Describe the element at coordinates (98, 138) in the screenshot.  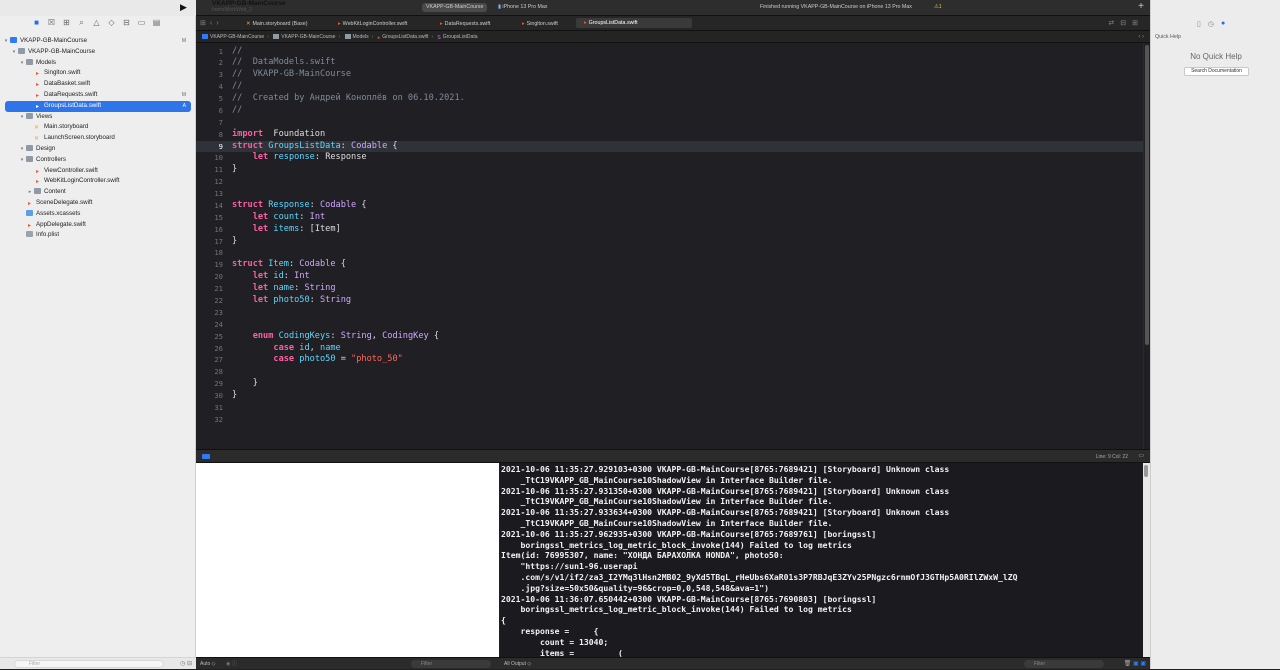
I see `navigator-item: ✕ LaunchScreen.storyboard` at that location.